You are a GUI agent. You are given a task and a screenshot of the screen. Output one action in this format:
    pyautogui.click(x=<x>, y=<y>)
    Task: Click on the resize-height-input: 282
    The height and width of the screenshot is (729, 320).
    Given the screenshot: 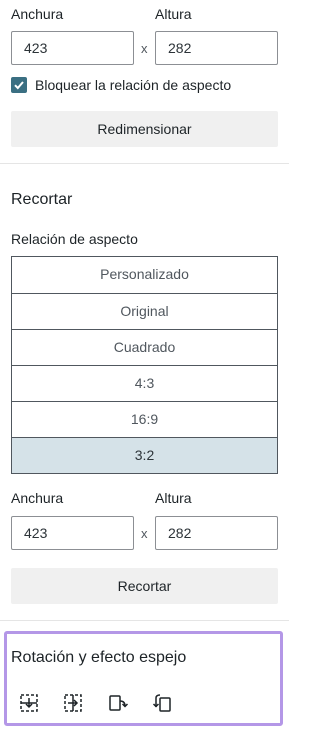 What is the action you would take?
    pyautogui.click(x=216, y=48)
    